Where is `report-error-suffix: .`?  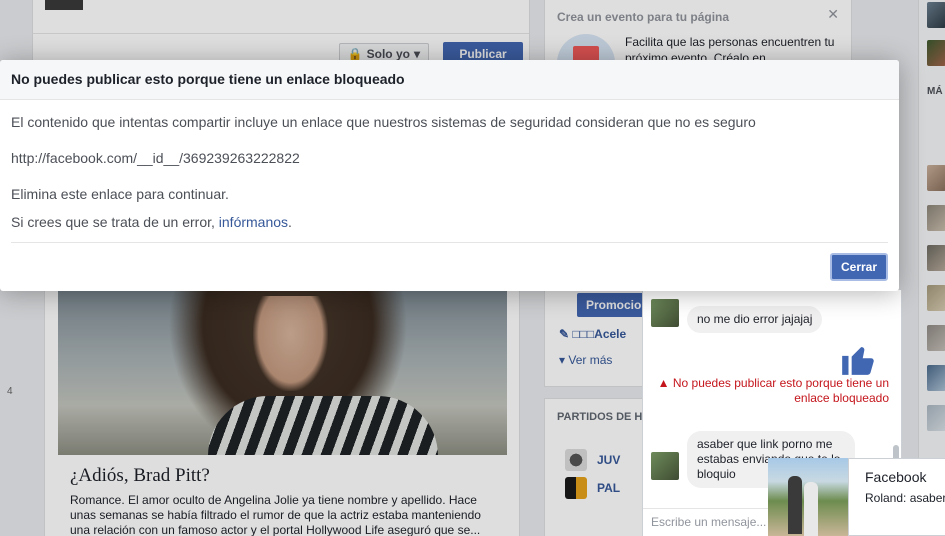 report-error-suffix: . is located at coordinates (290, 222).